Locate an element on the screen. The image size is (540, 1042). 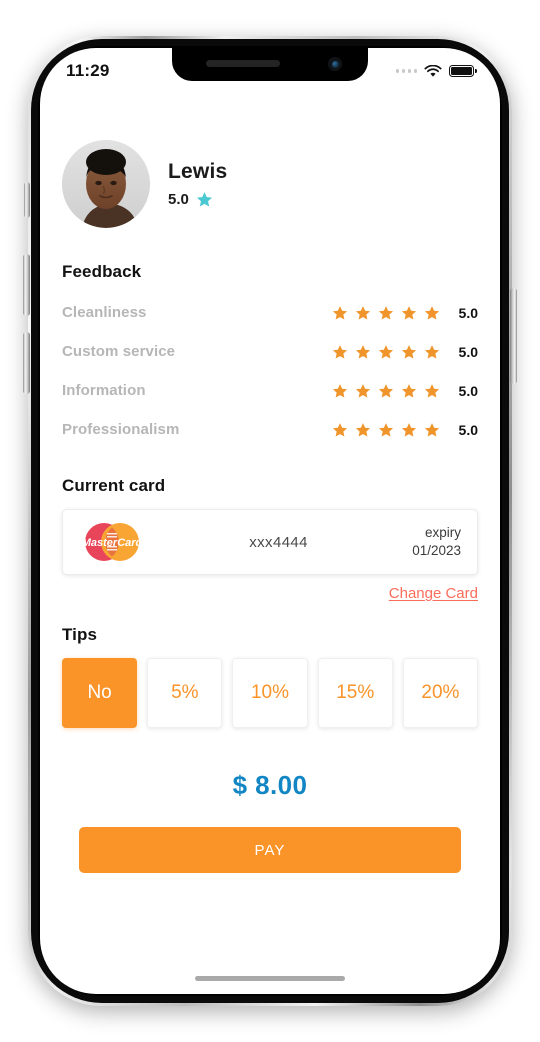
tips-title: Tips is located at coordinates (80, 634).